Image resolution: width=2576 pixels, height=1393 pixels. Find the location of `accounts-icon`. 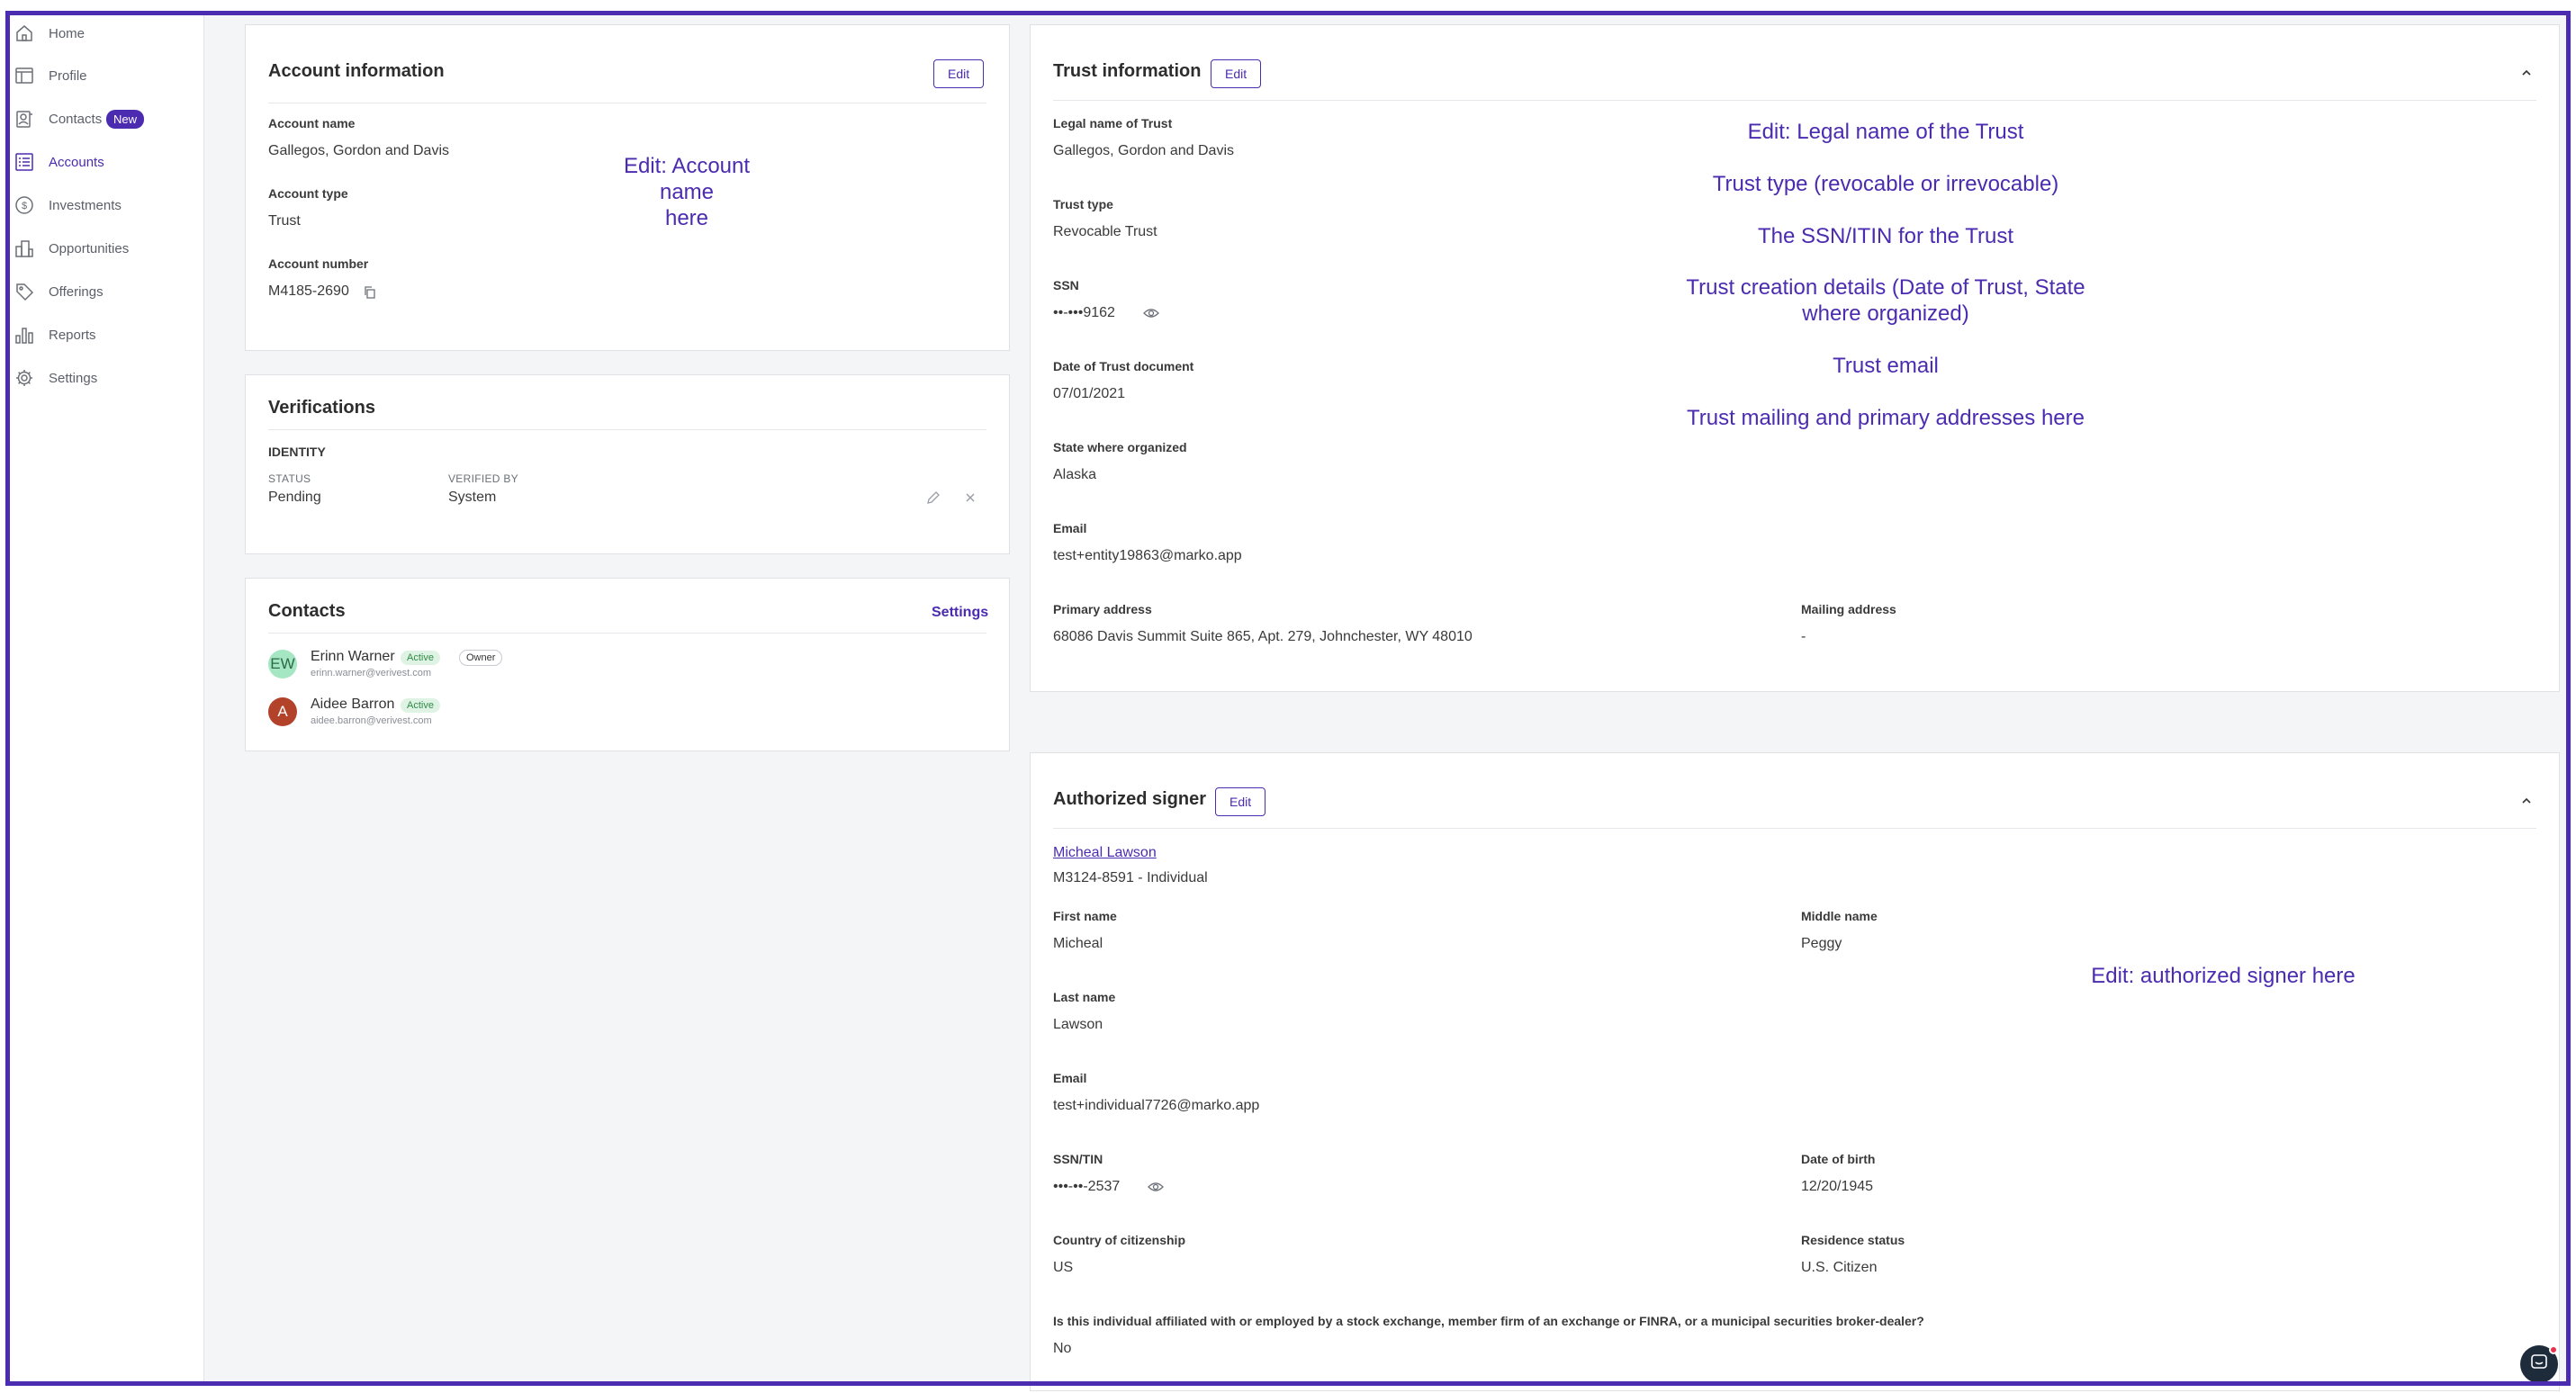

accounts-icon is located at coordinates (24, 162).